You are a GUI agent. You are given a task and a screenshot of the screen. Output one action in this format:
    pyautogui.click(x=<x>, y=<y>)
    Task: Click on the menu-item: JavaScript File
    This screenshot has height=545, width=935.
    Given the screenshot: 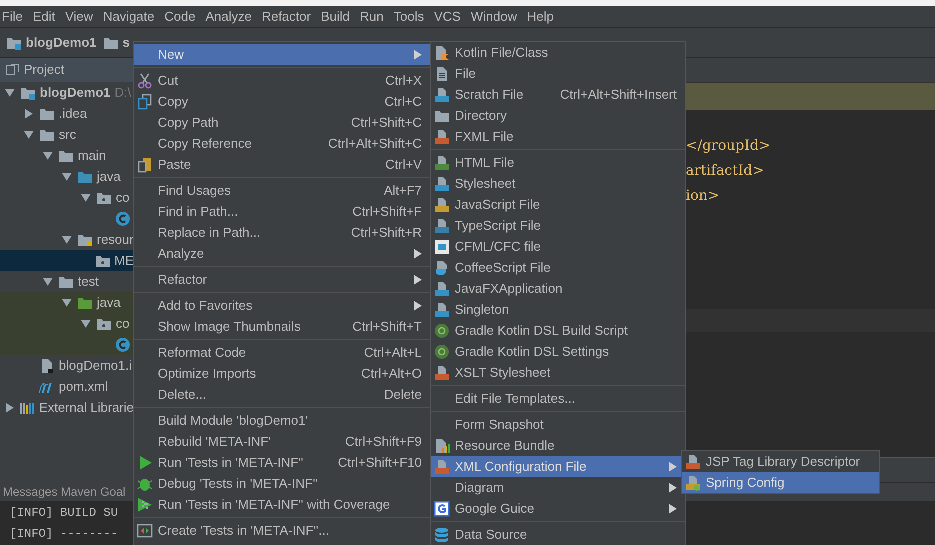 What is the action you would take?
    pyautogui.click(x=558, y=204)
    